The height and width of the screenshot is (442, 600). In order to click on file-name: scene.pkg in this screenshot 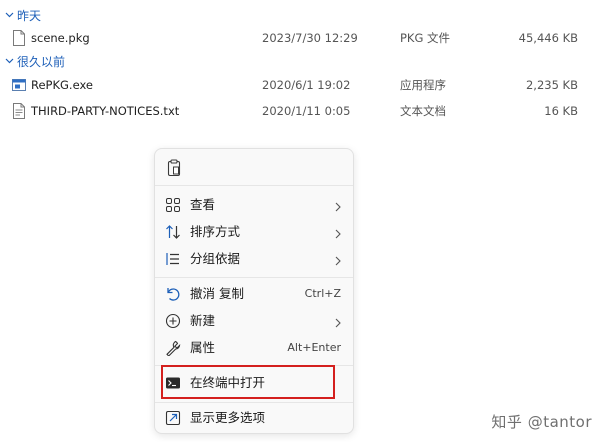, I will do `click(60, 38)`.